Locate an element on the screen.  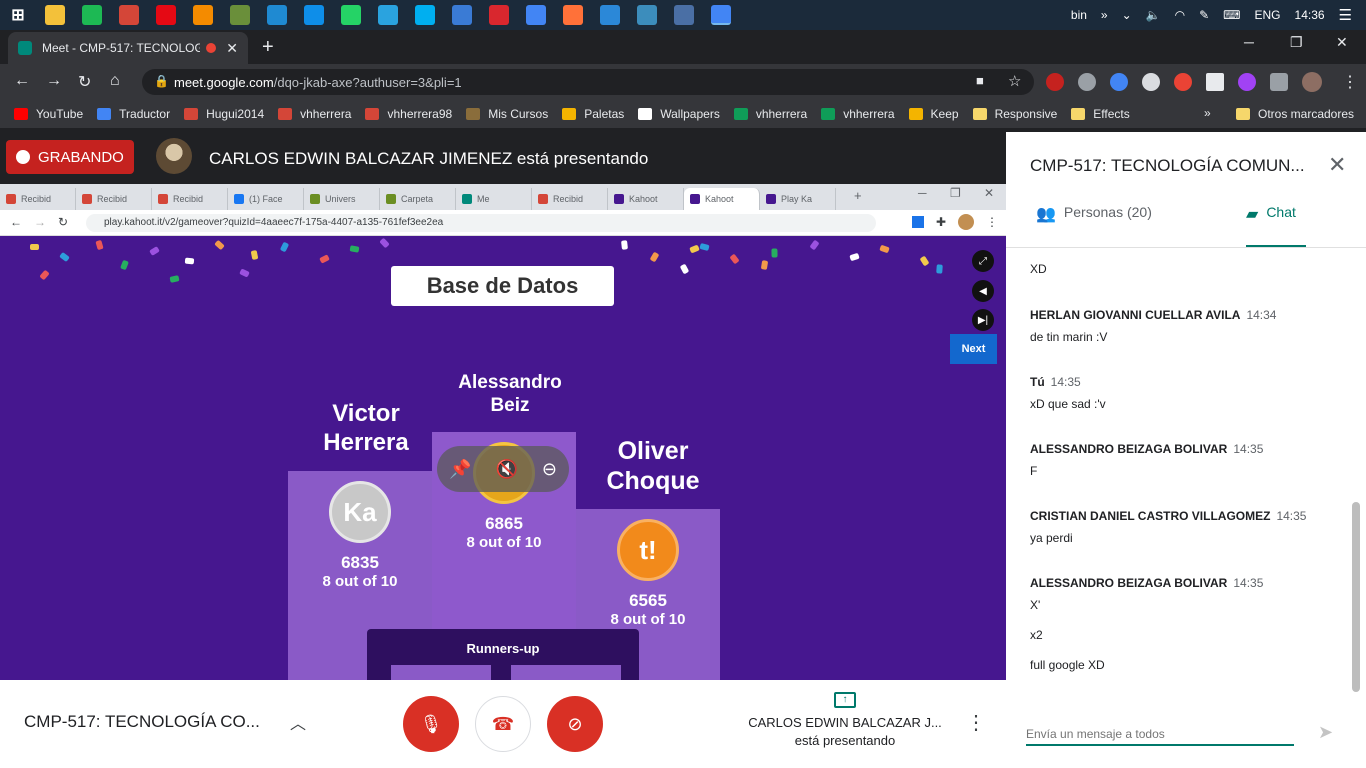
wifi-icon: ◠ is located at coordinates (1180, 15).